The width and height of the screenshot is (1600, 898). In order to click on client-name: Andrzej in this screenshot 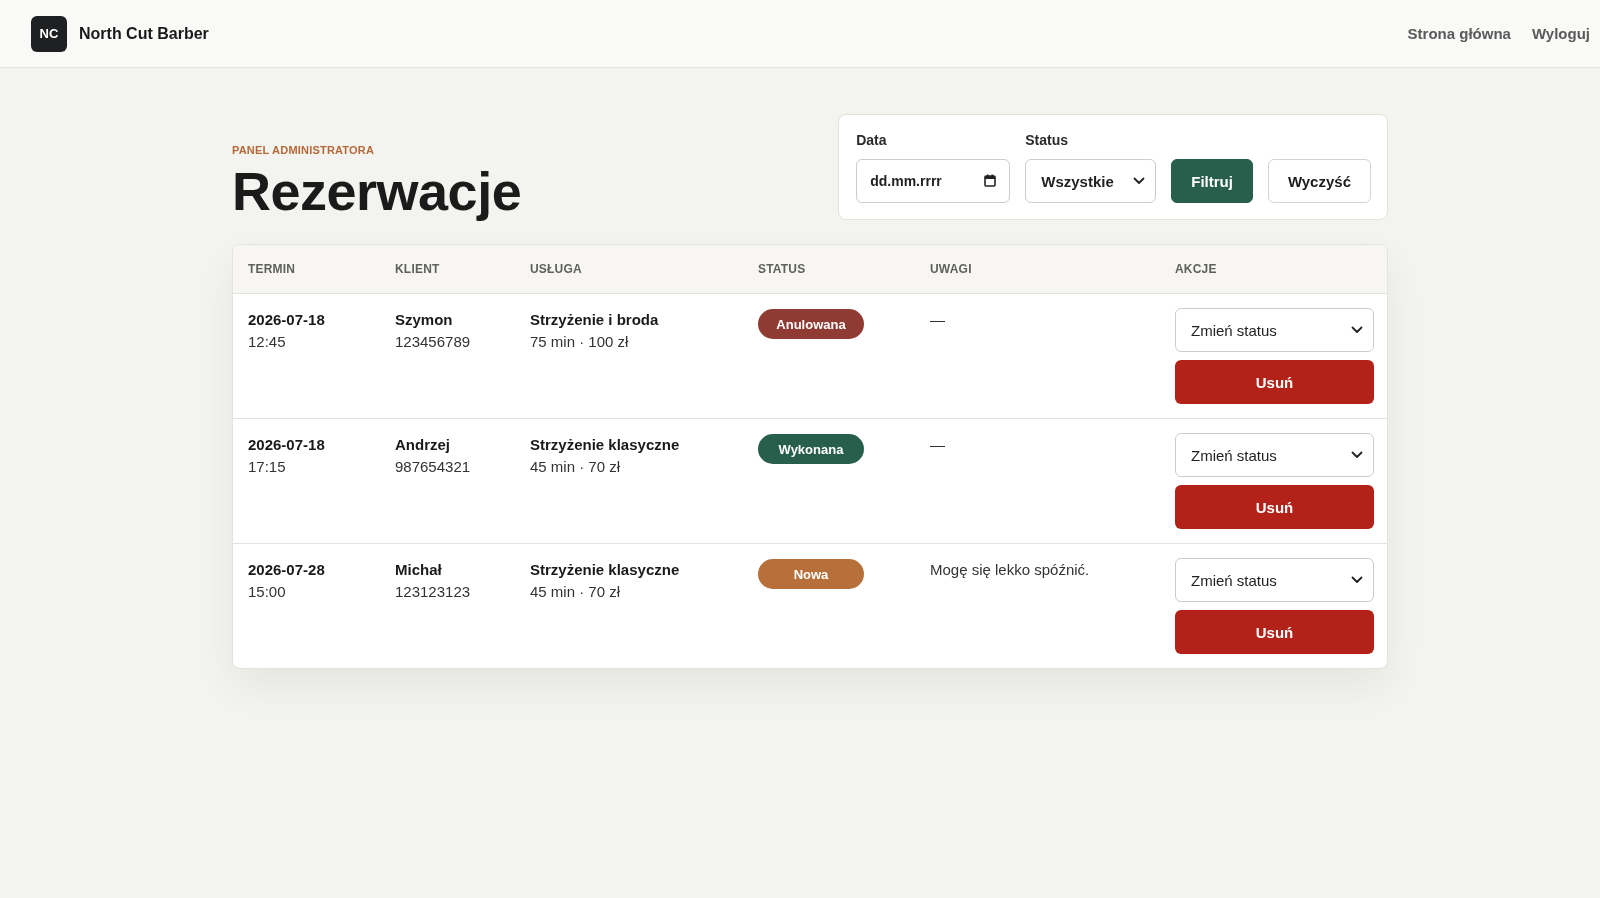, I will do `click(423, 445)`.